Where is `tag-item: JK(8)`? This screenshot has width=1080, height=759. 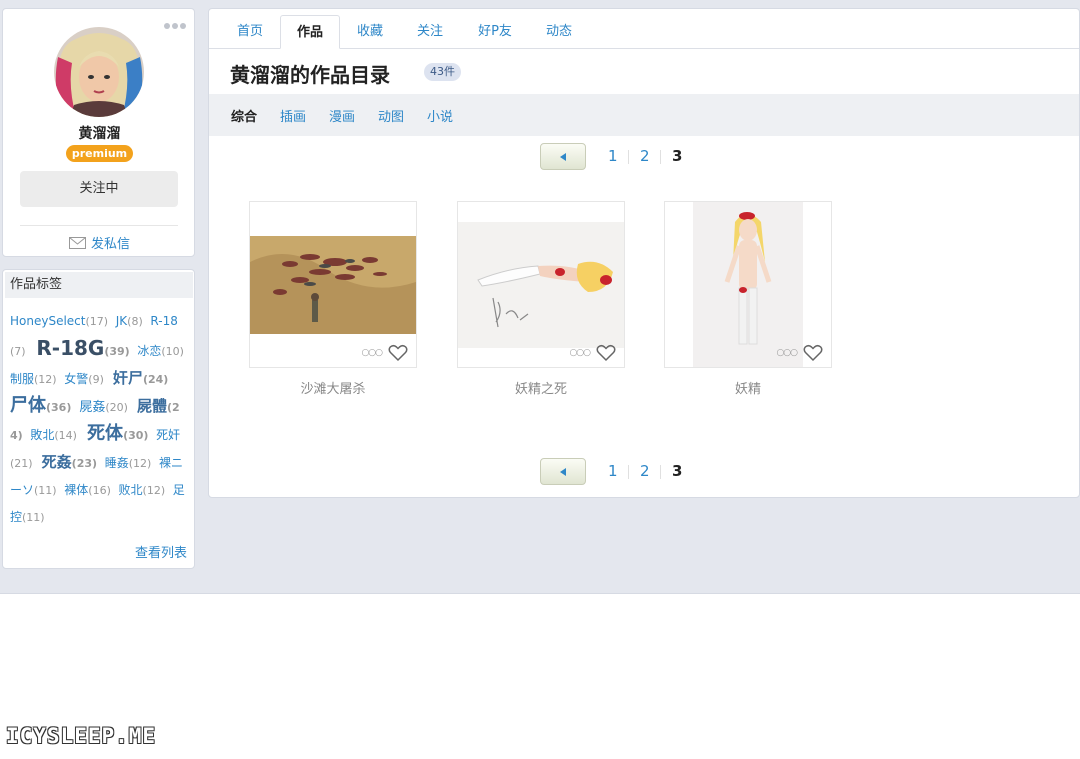
tag-item: JK(8) is located at coordinates (127, 321).